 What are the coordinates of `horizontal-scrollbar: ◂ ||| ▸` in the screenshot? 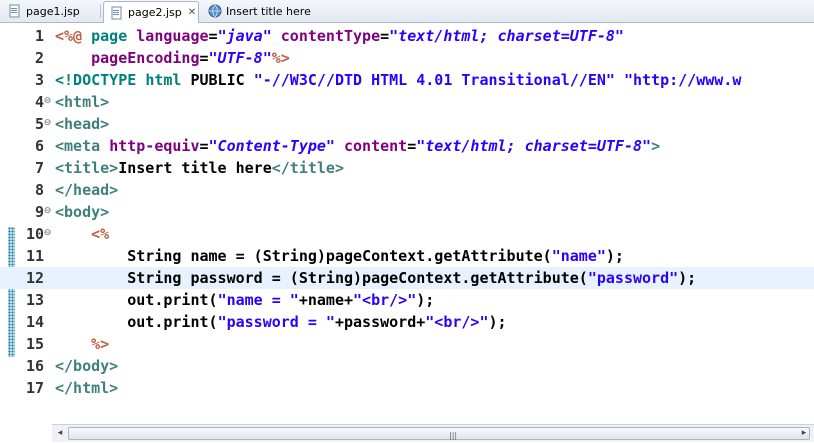 It's located at (433, 433).